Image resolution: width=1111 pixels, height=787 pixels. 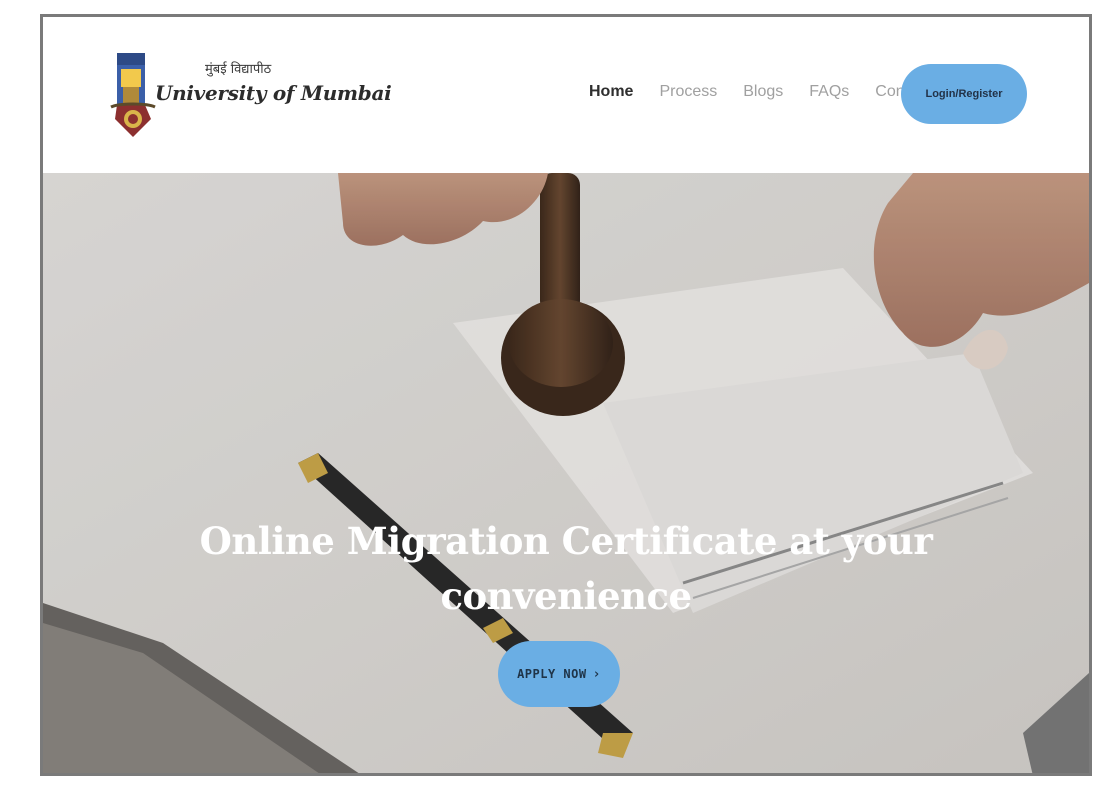 What do you see at coordinates (133, 95) in the screenshot?
I see `university-crest-icon` at bounding box center [133, 95].